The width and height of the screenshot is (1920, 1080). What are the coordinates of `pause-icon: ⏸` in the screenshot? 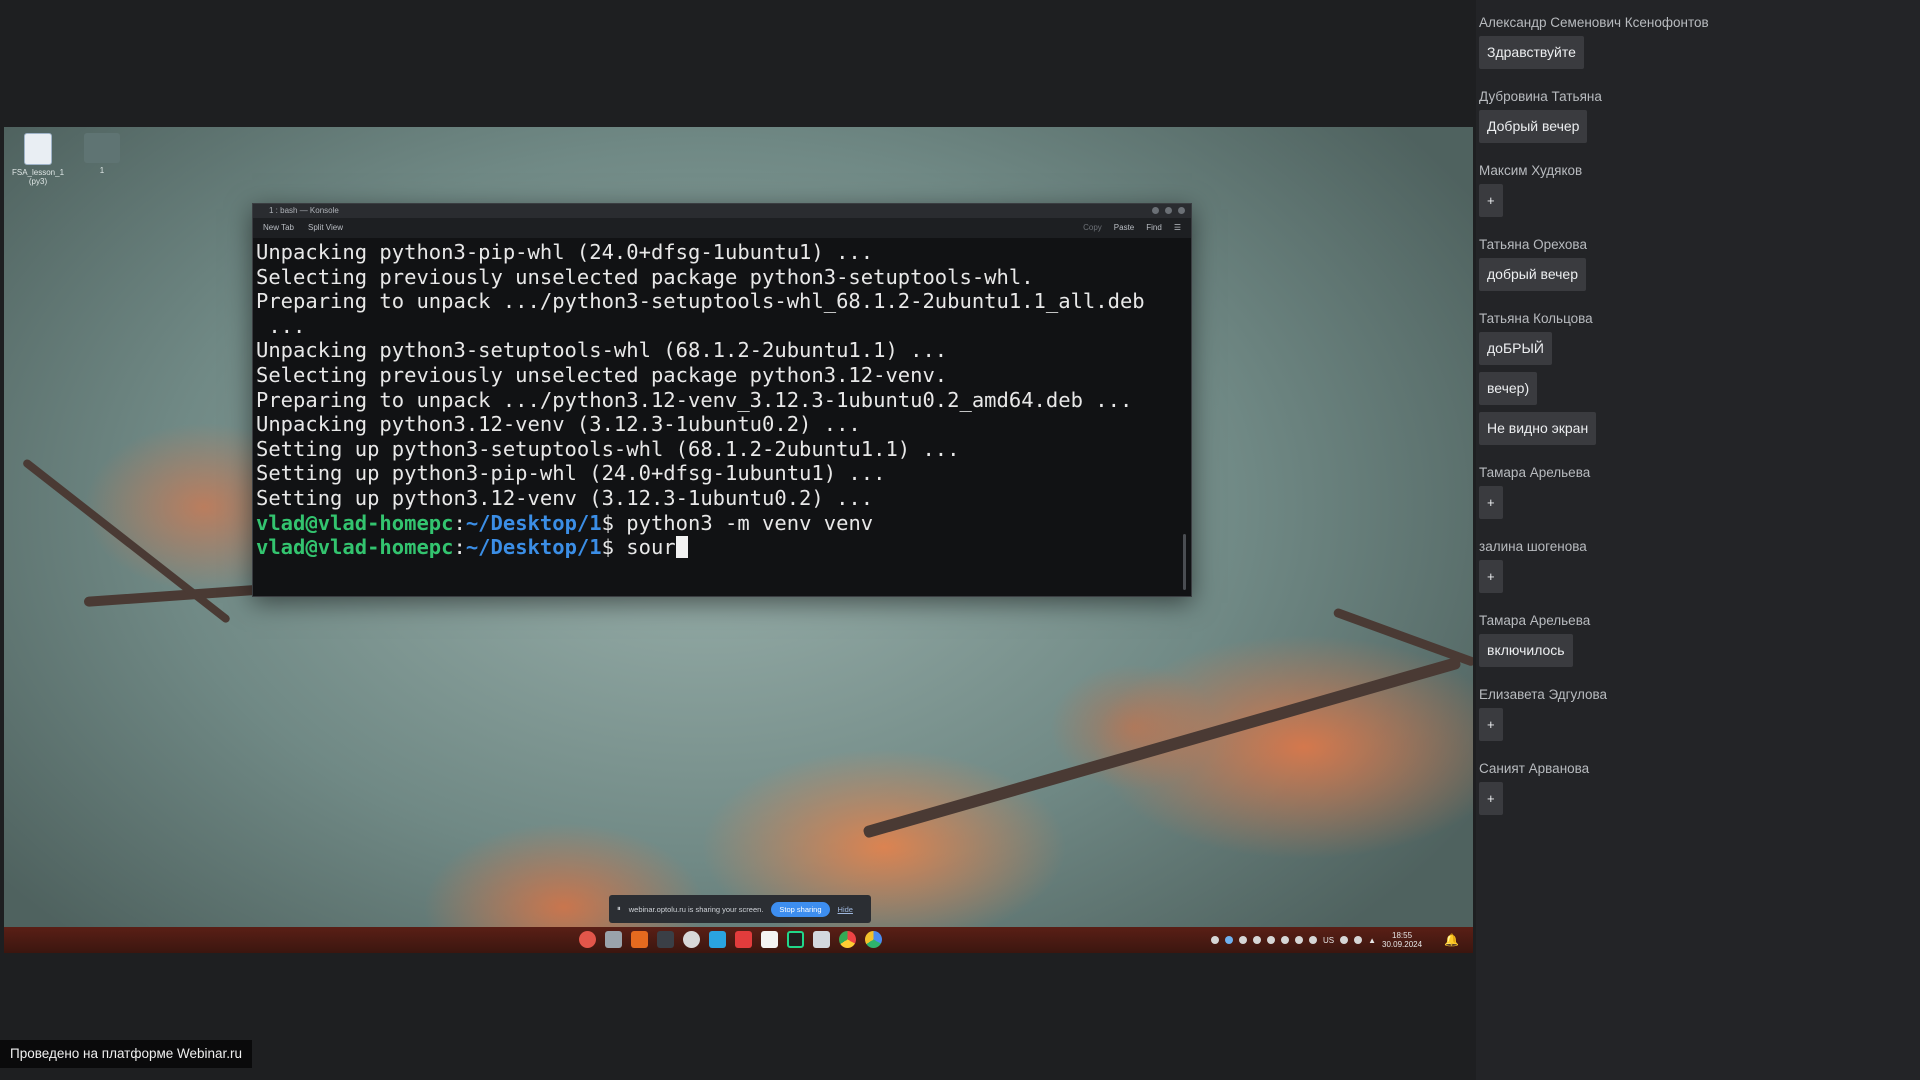 It's located at (619, 908).